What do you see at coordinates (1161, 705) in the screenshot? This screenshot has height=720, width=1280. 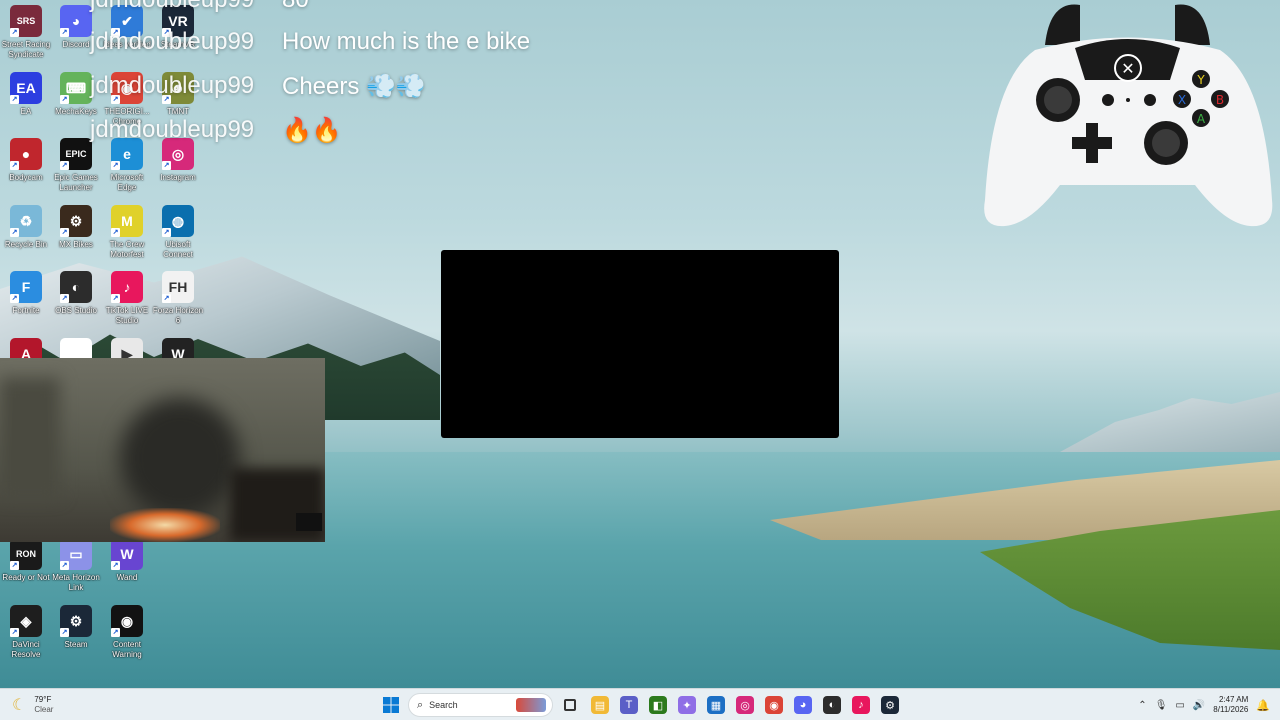 I see `microphone-icon: 🎙` at bounding box center [1161, 705].